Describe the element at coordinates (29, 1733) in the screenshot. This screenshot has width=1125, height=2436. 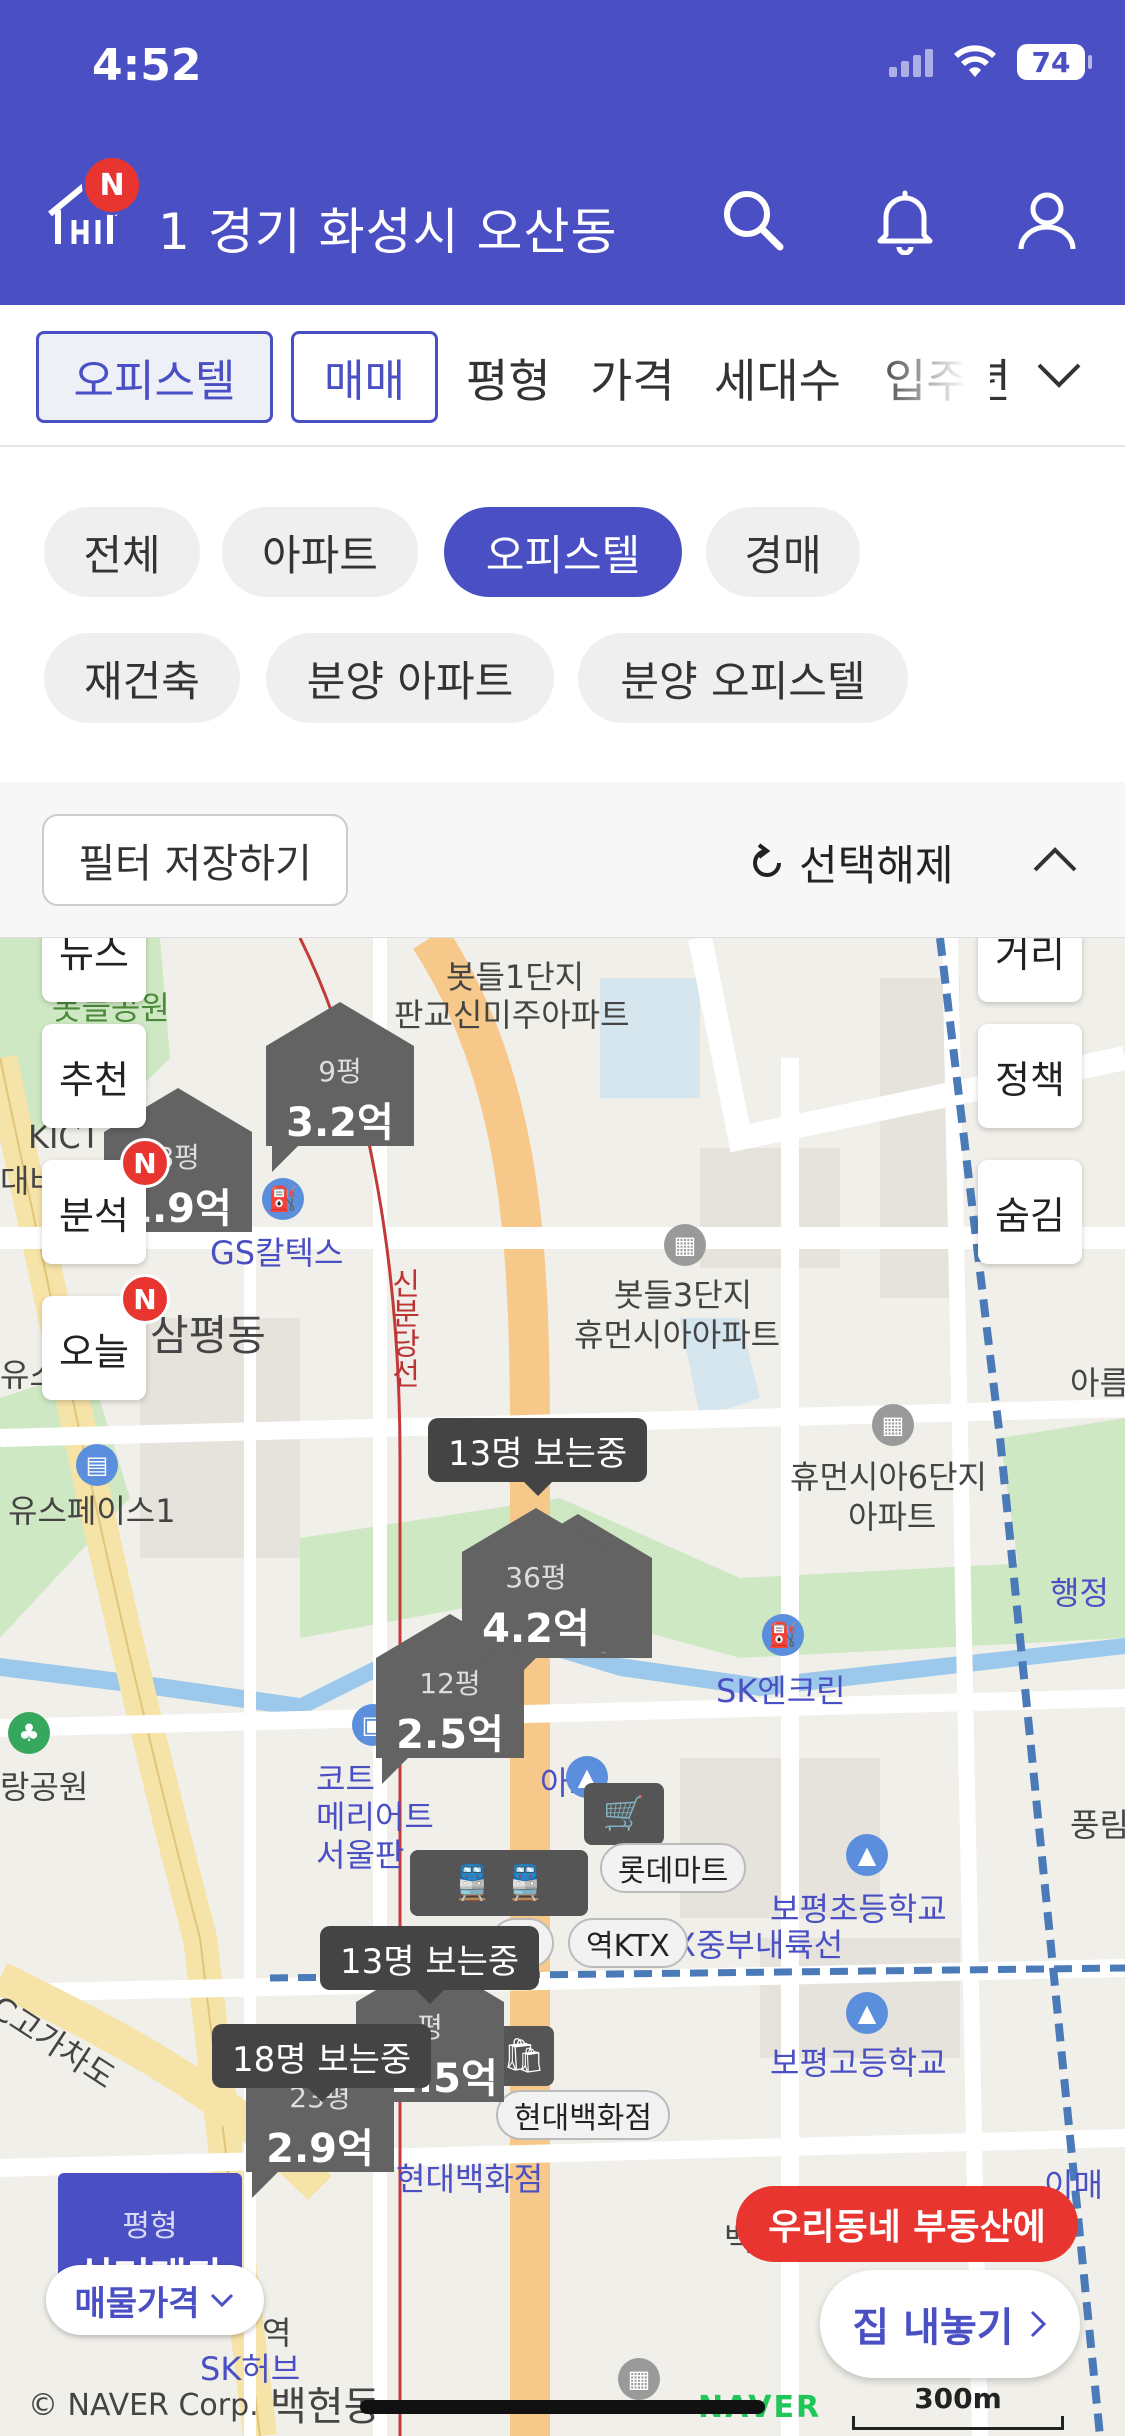
I see `park-poi-icon: ♣` at that location.